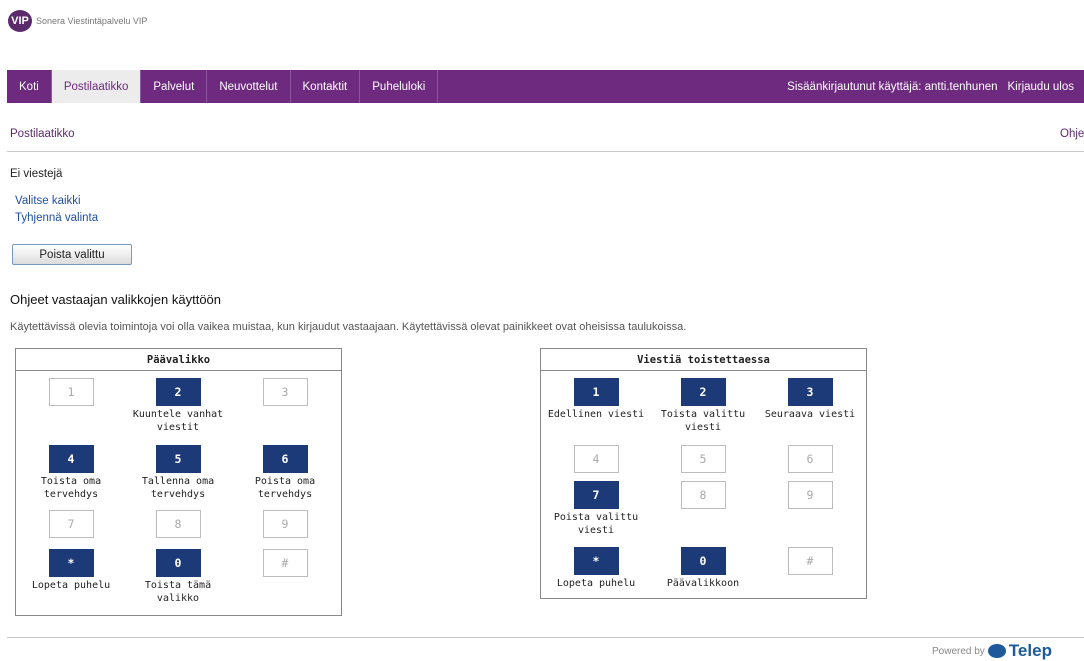 The height and width of the screenshot is (661, 1084). I want to click on keypad-key: 3 Seuraava viesti, so click(810, 399).